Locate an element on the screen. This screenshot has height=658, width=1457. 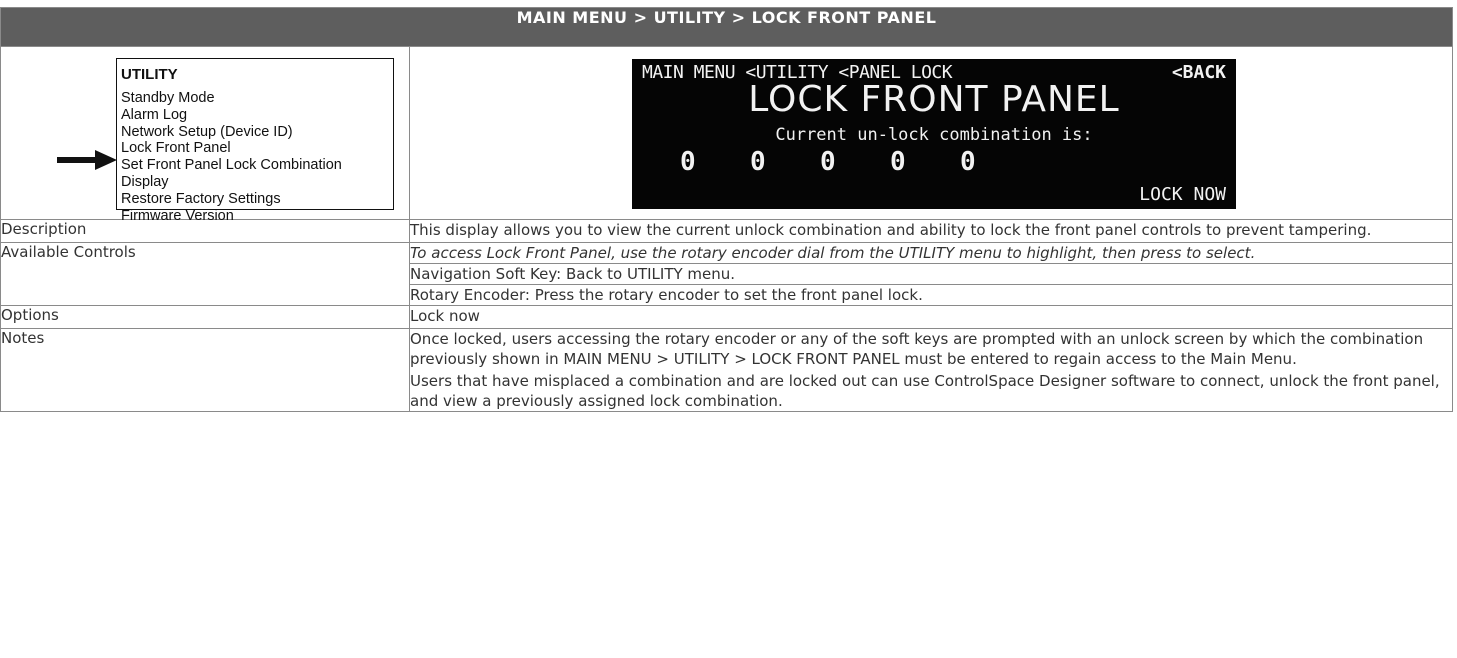
options-text: Lock now is located at coordinates (931, 317).